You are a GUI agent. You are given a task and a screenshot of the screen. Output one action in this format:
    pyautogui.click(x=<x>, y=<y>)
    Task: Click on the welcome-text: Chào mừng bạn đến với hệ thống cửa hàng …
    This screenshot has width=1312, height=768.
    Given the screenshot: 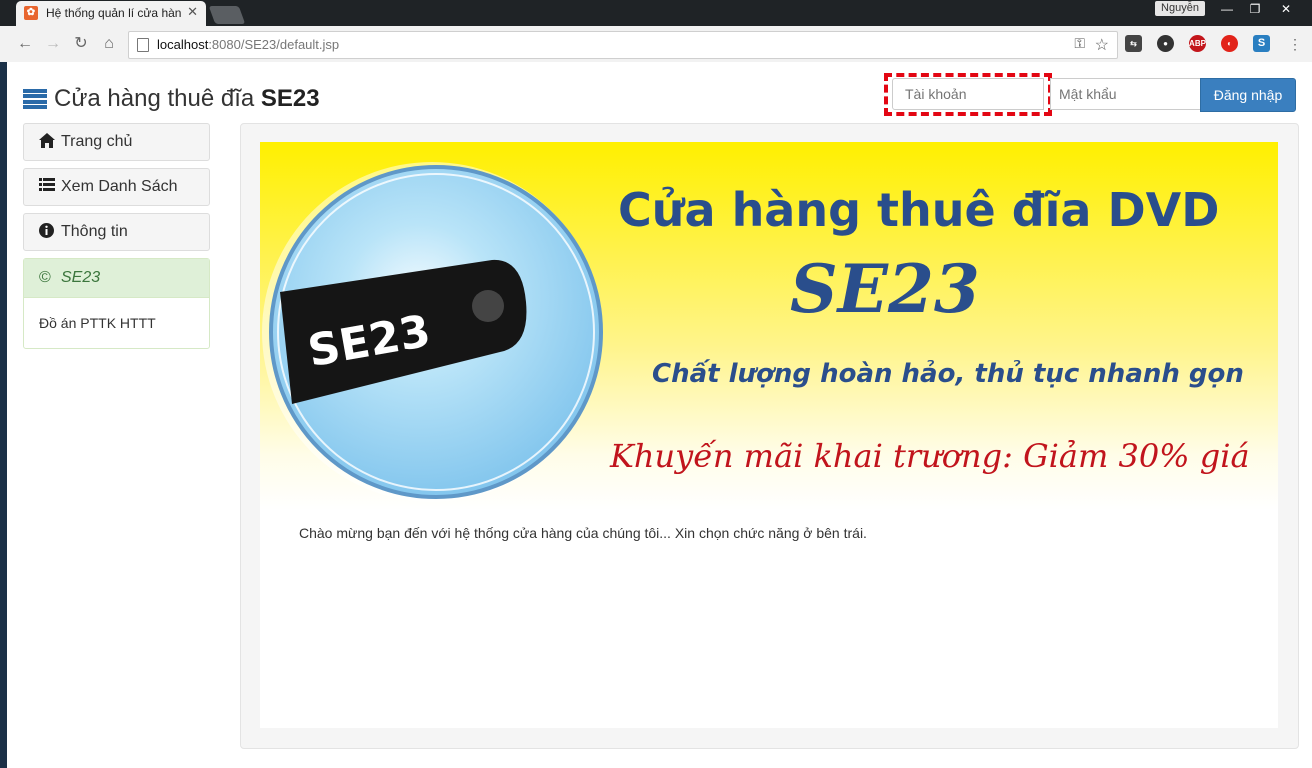 What is the action you would take?
    pyautogui.click(x=583, y=533)
    